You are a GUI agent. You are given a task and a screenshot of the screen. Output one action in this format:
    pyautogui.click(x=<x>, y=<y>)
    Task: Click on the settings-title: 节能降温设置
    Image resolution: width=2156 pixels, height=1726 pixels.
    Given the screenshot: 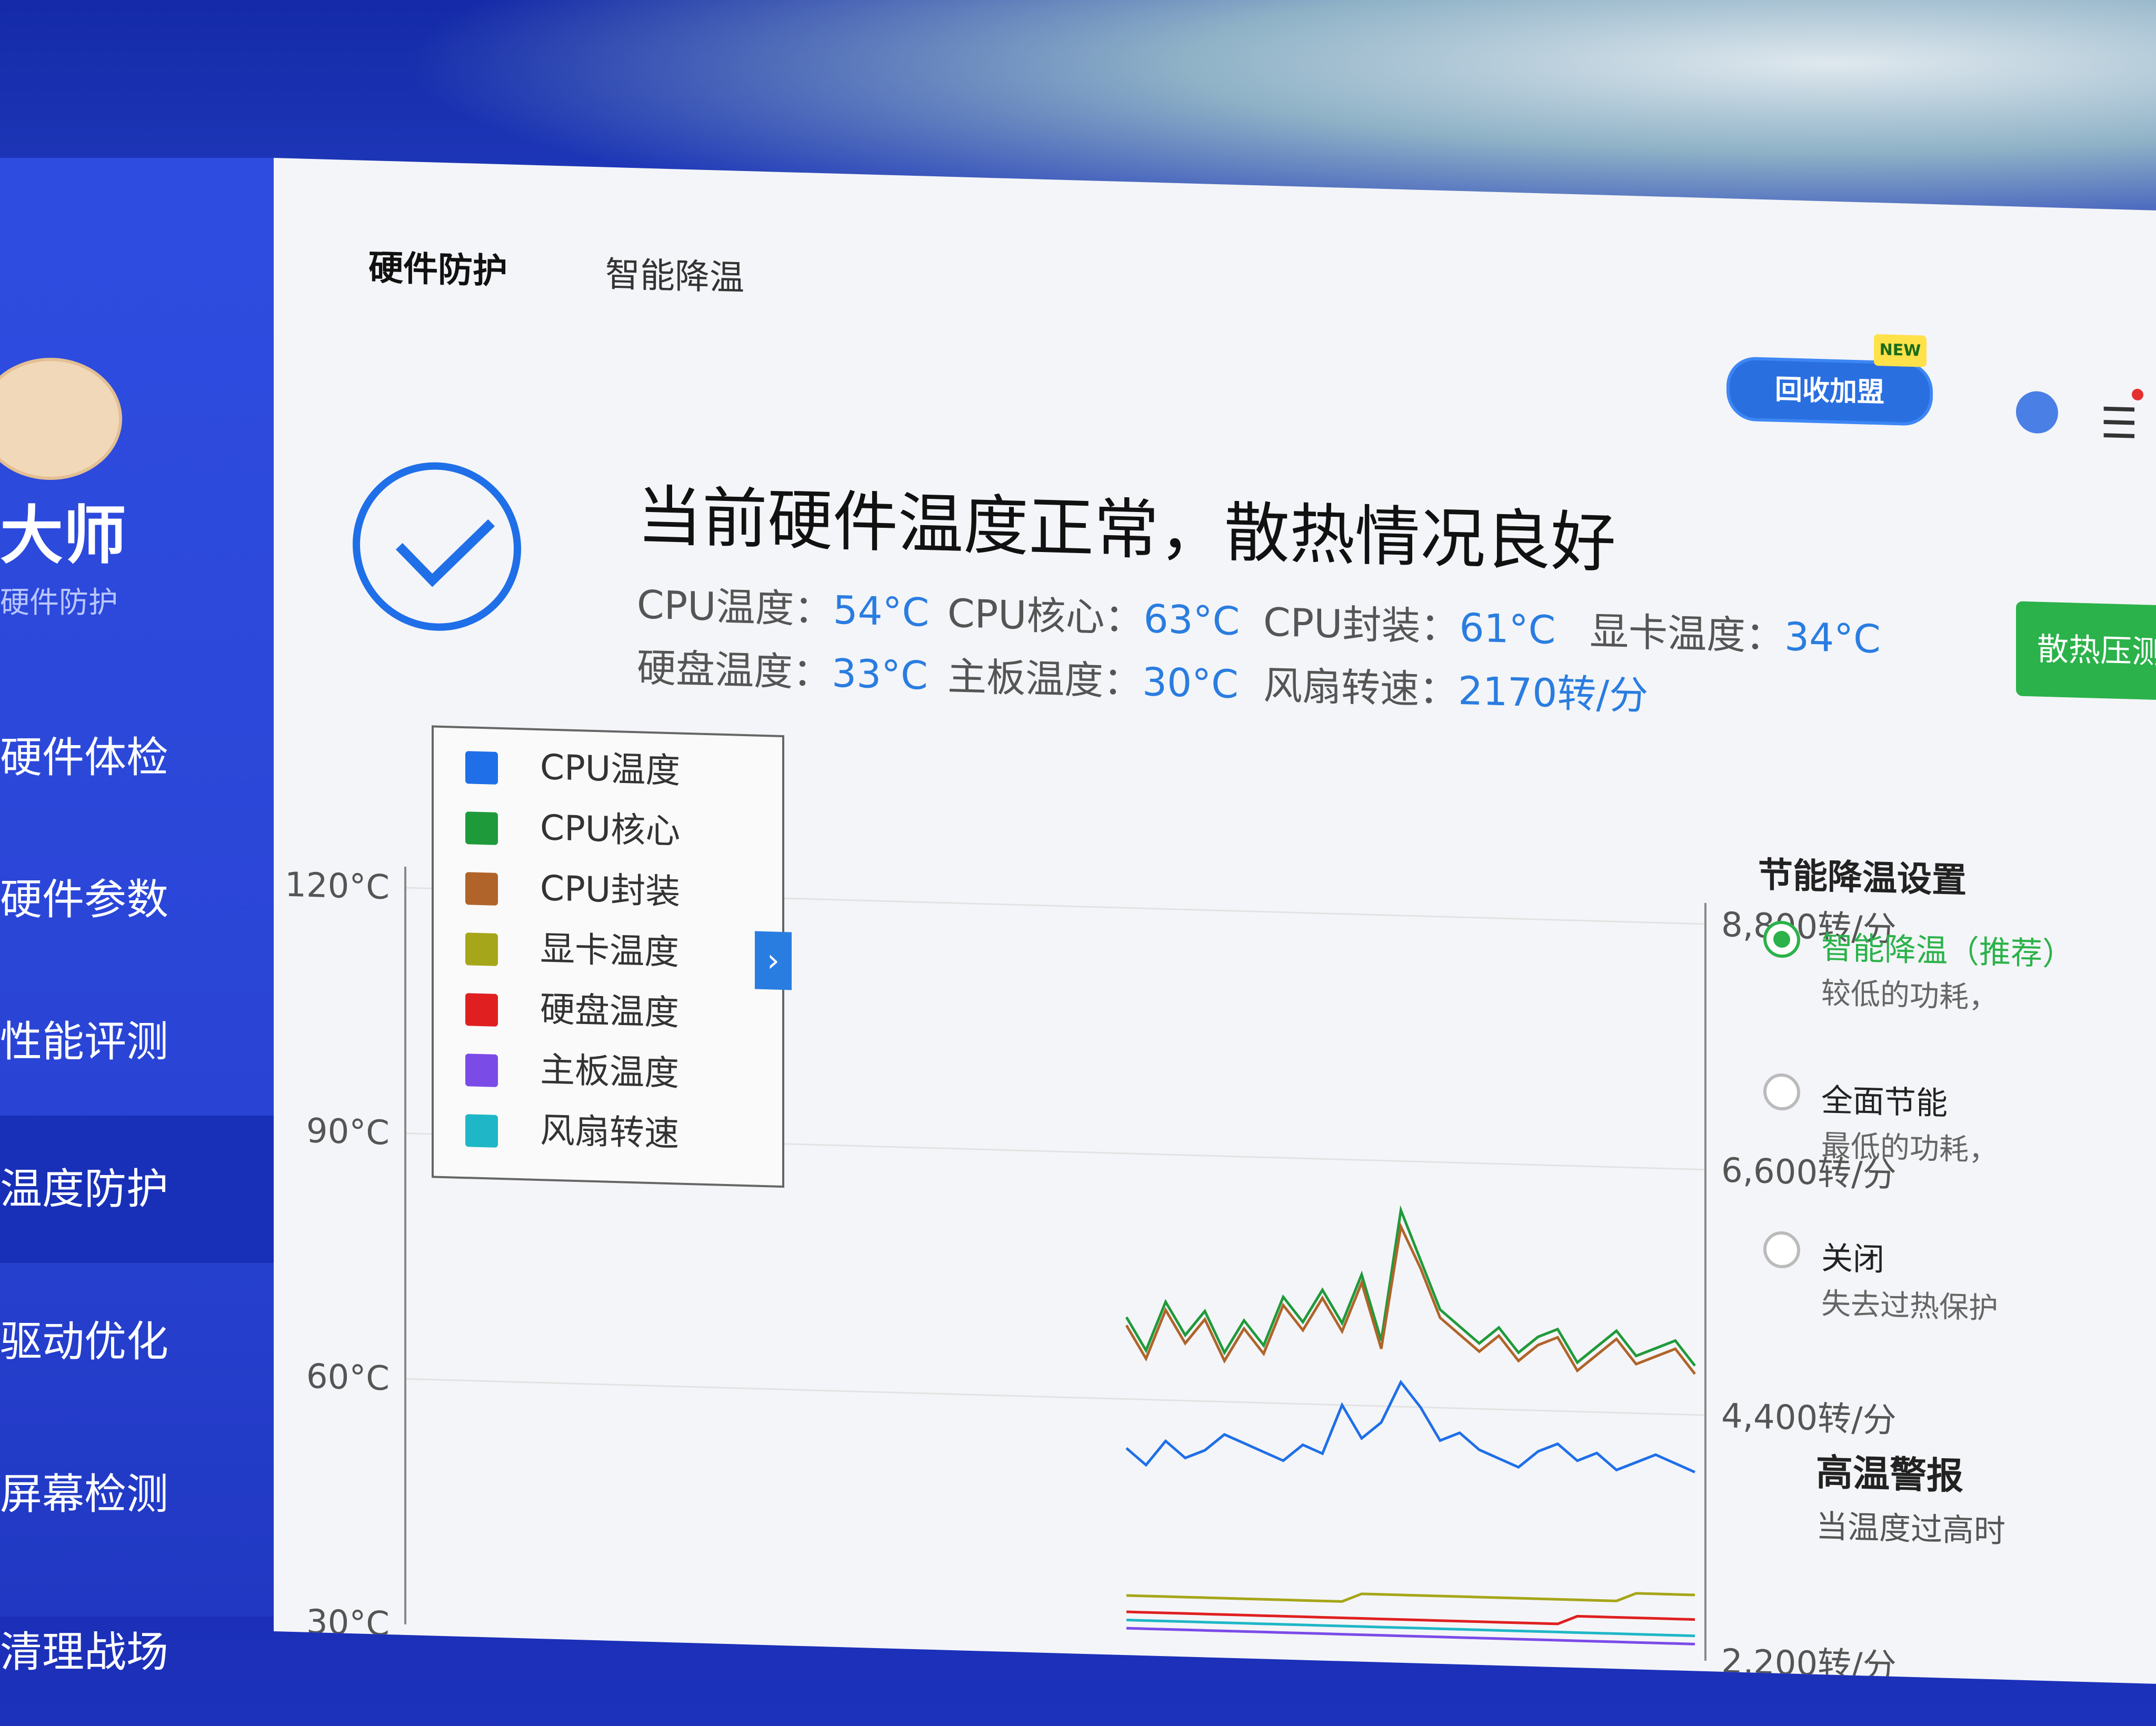 What is the action you would take?
    pyautogui.click(x=1862, y=878)
    